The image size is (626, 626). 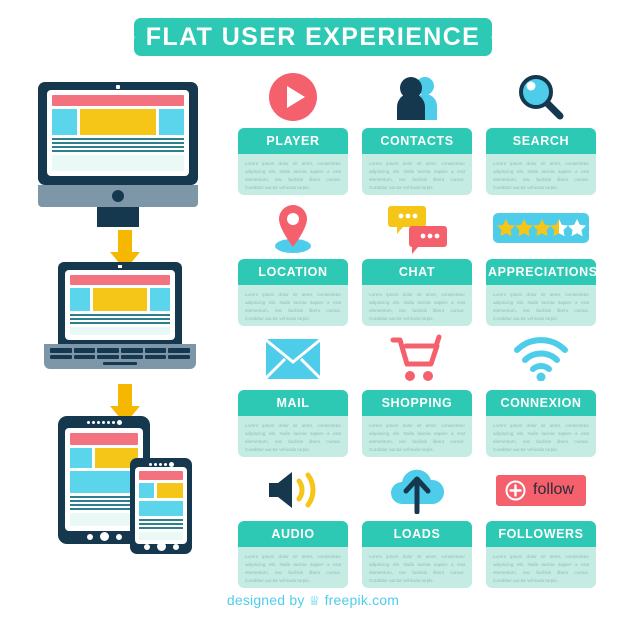 I want to click on follow-button-label: follow, so click(x=553, y=489).